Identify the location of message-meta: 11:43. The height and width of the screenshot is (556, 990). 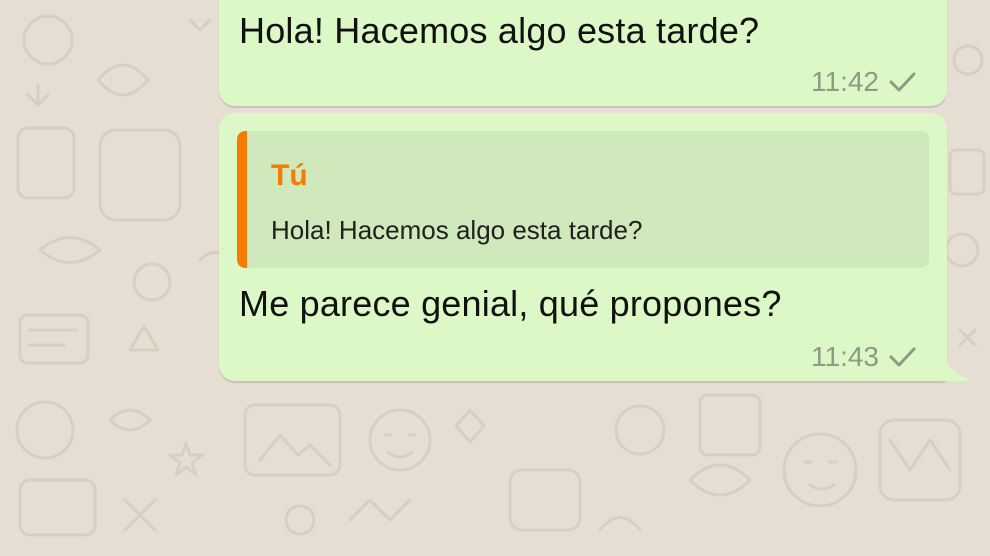
(864, 357).